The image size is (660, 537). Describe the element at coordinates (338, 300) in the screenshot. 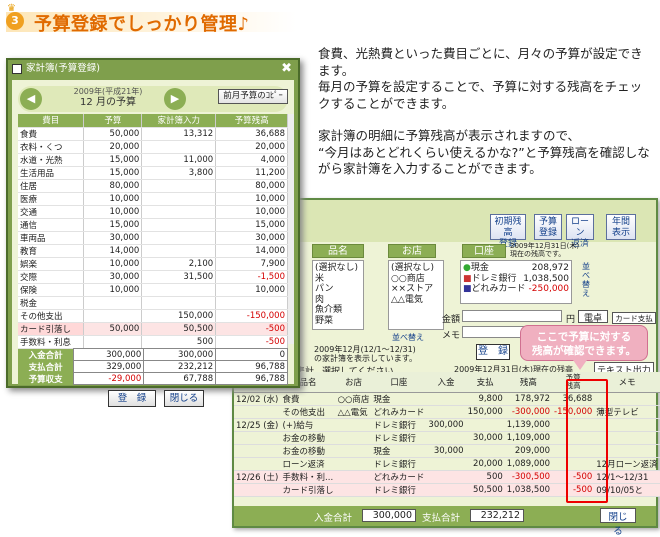

I see `list-item: 肉` at that location.